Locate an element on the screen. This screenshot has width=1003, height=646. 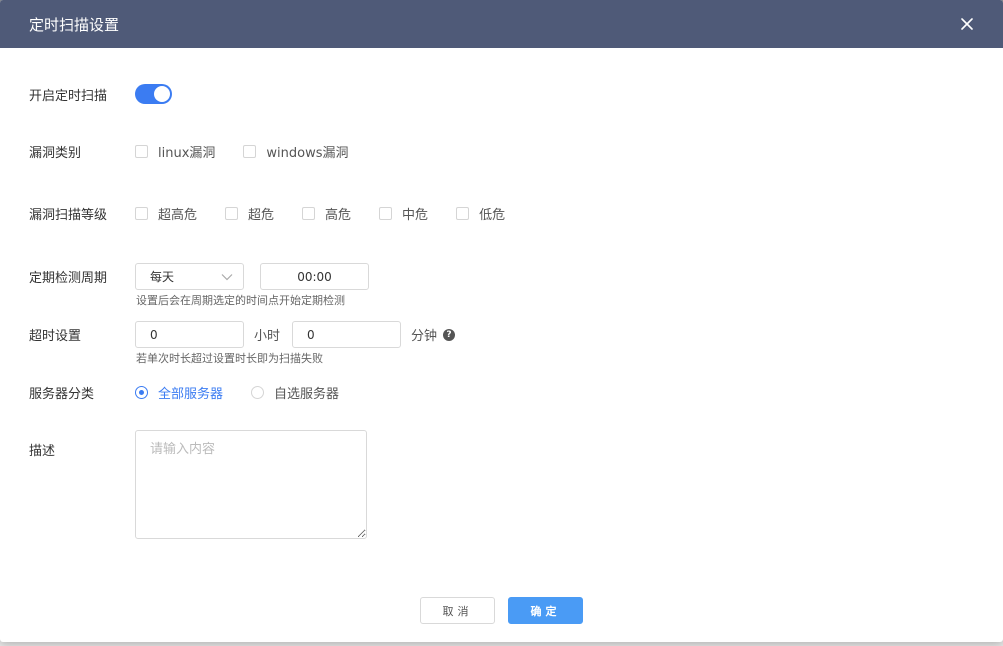
level-high-checkbox: 高危 is located at coordinates (326, 213).